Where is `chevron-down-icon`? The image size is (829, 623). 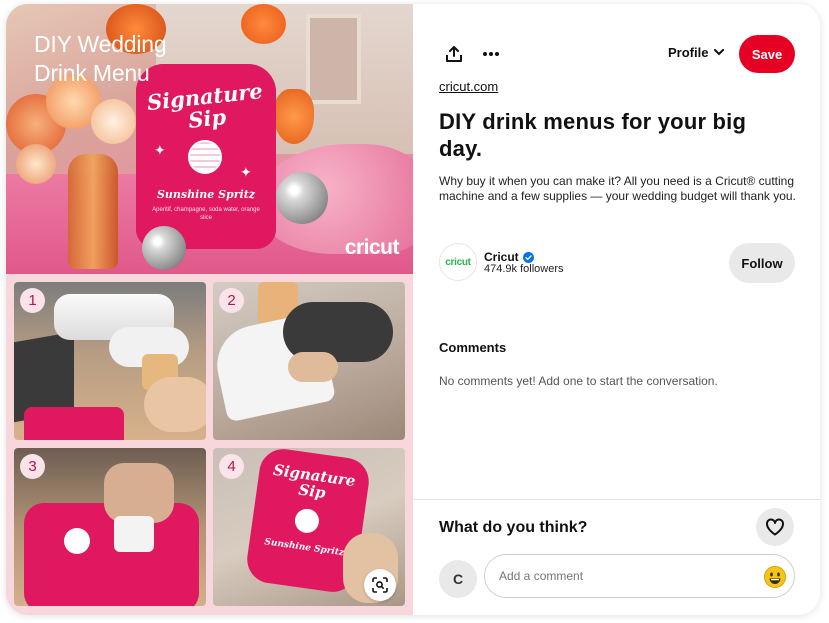 chevron-down-icon is located at coordinates (719, 52).